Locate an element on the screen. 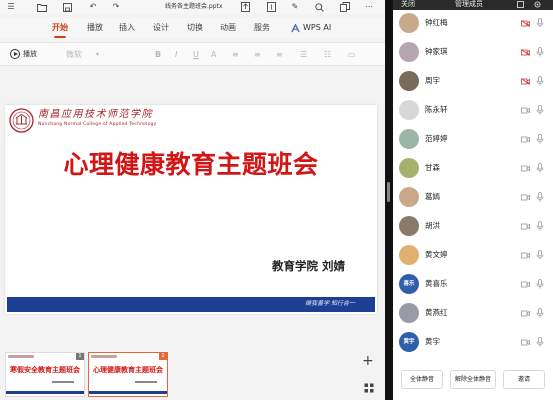 Image resolution: width=553 pixels, height=400 pixels. divider-handle is located at coordinates (388, 192).